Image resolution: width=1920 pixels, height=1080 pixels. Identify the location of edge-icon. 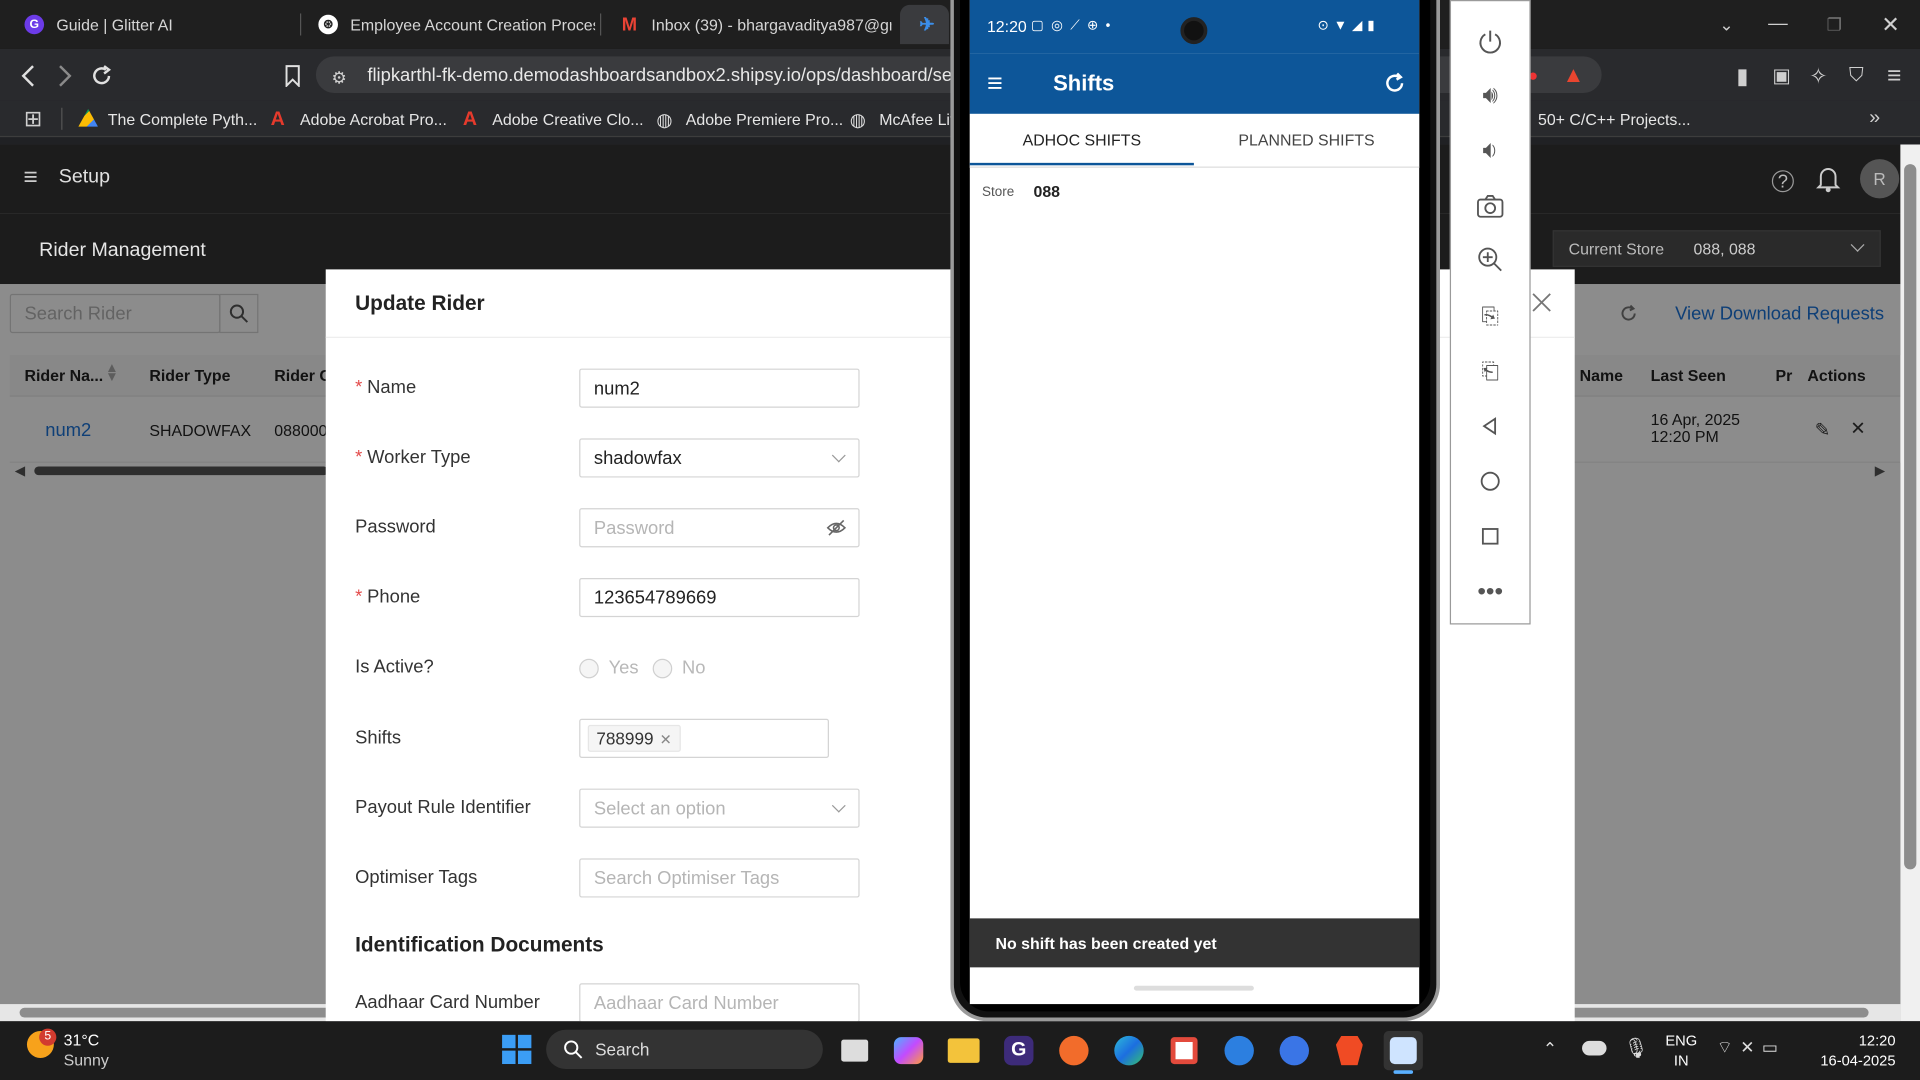
(1128, 1050).